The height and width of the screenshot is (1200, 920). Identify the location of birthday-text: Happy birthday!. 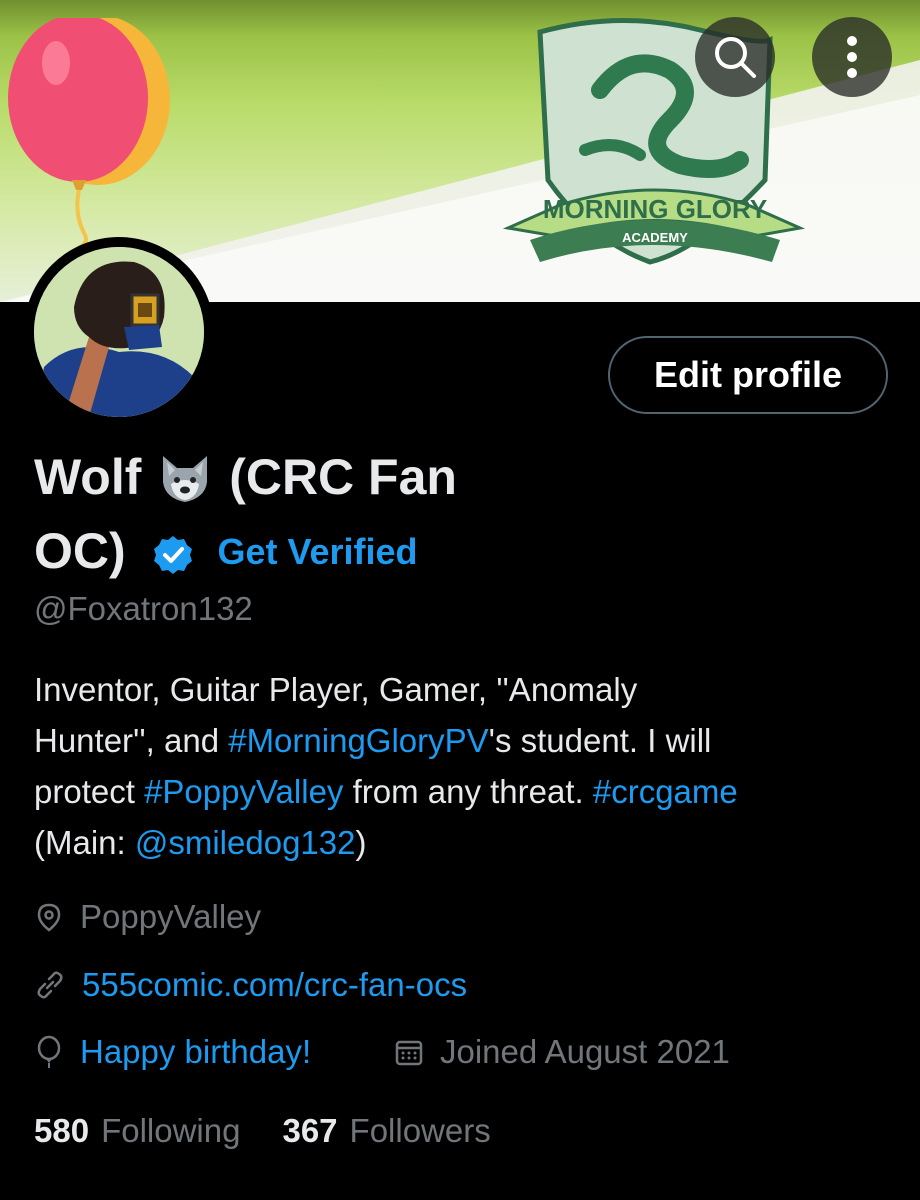
(195, 1052).